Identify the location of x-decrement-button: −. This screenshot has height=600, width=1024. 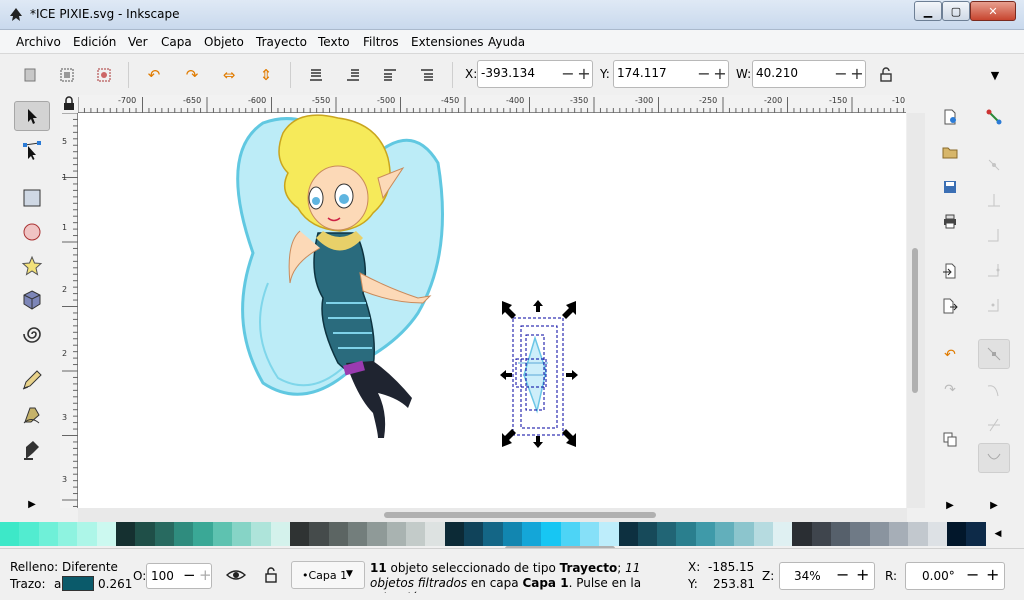
(568, 74).